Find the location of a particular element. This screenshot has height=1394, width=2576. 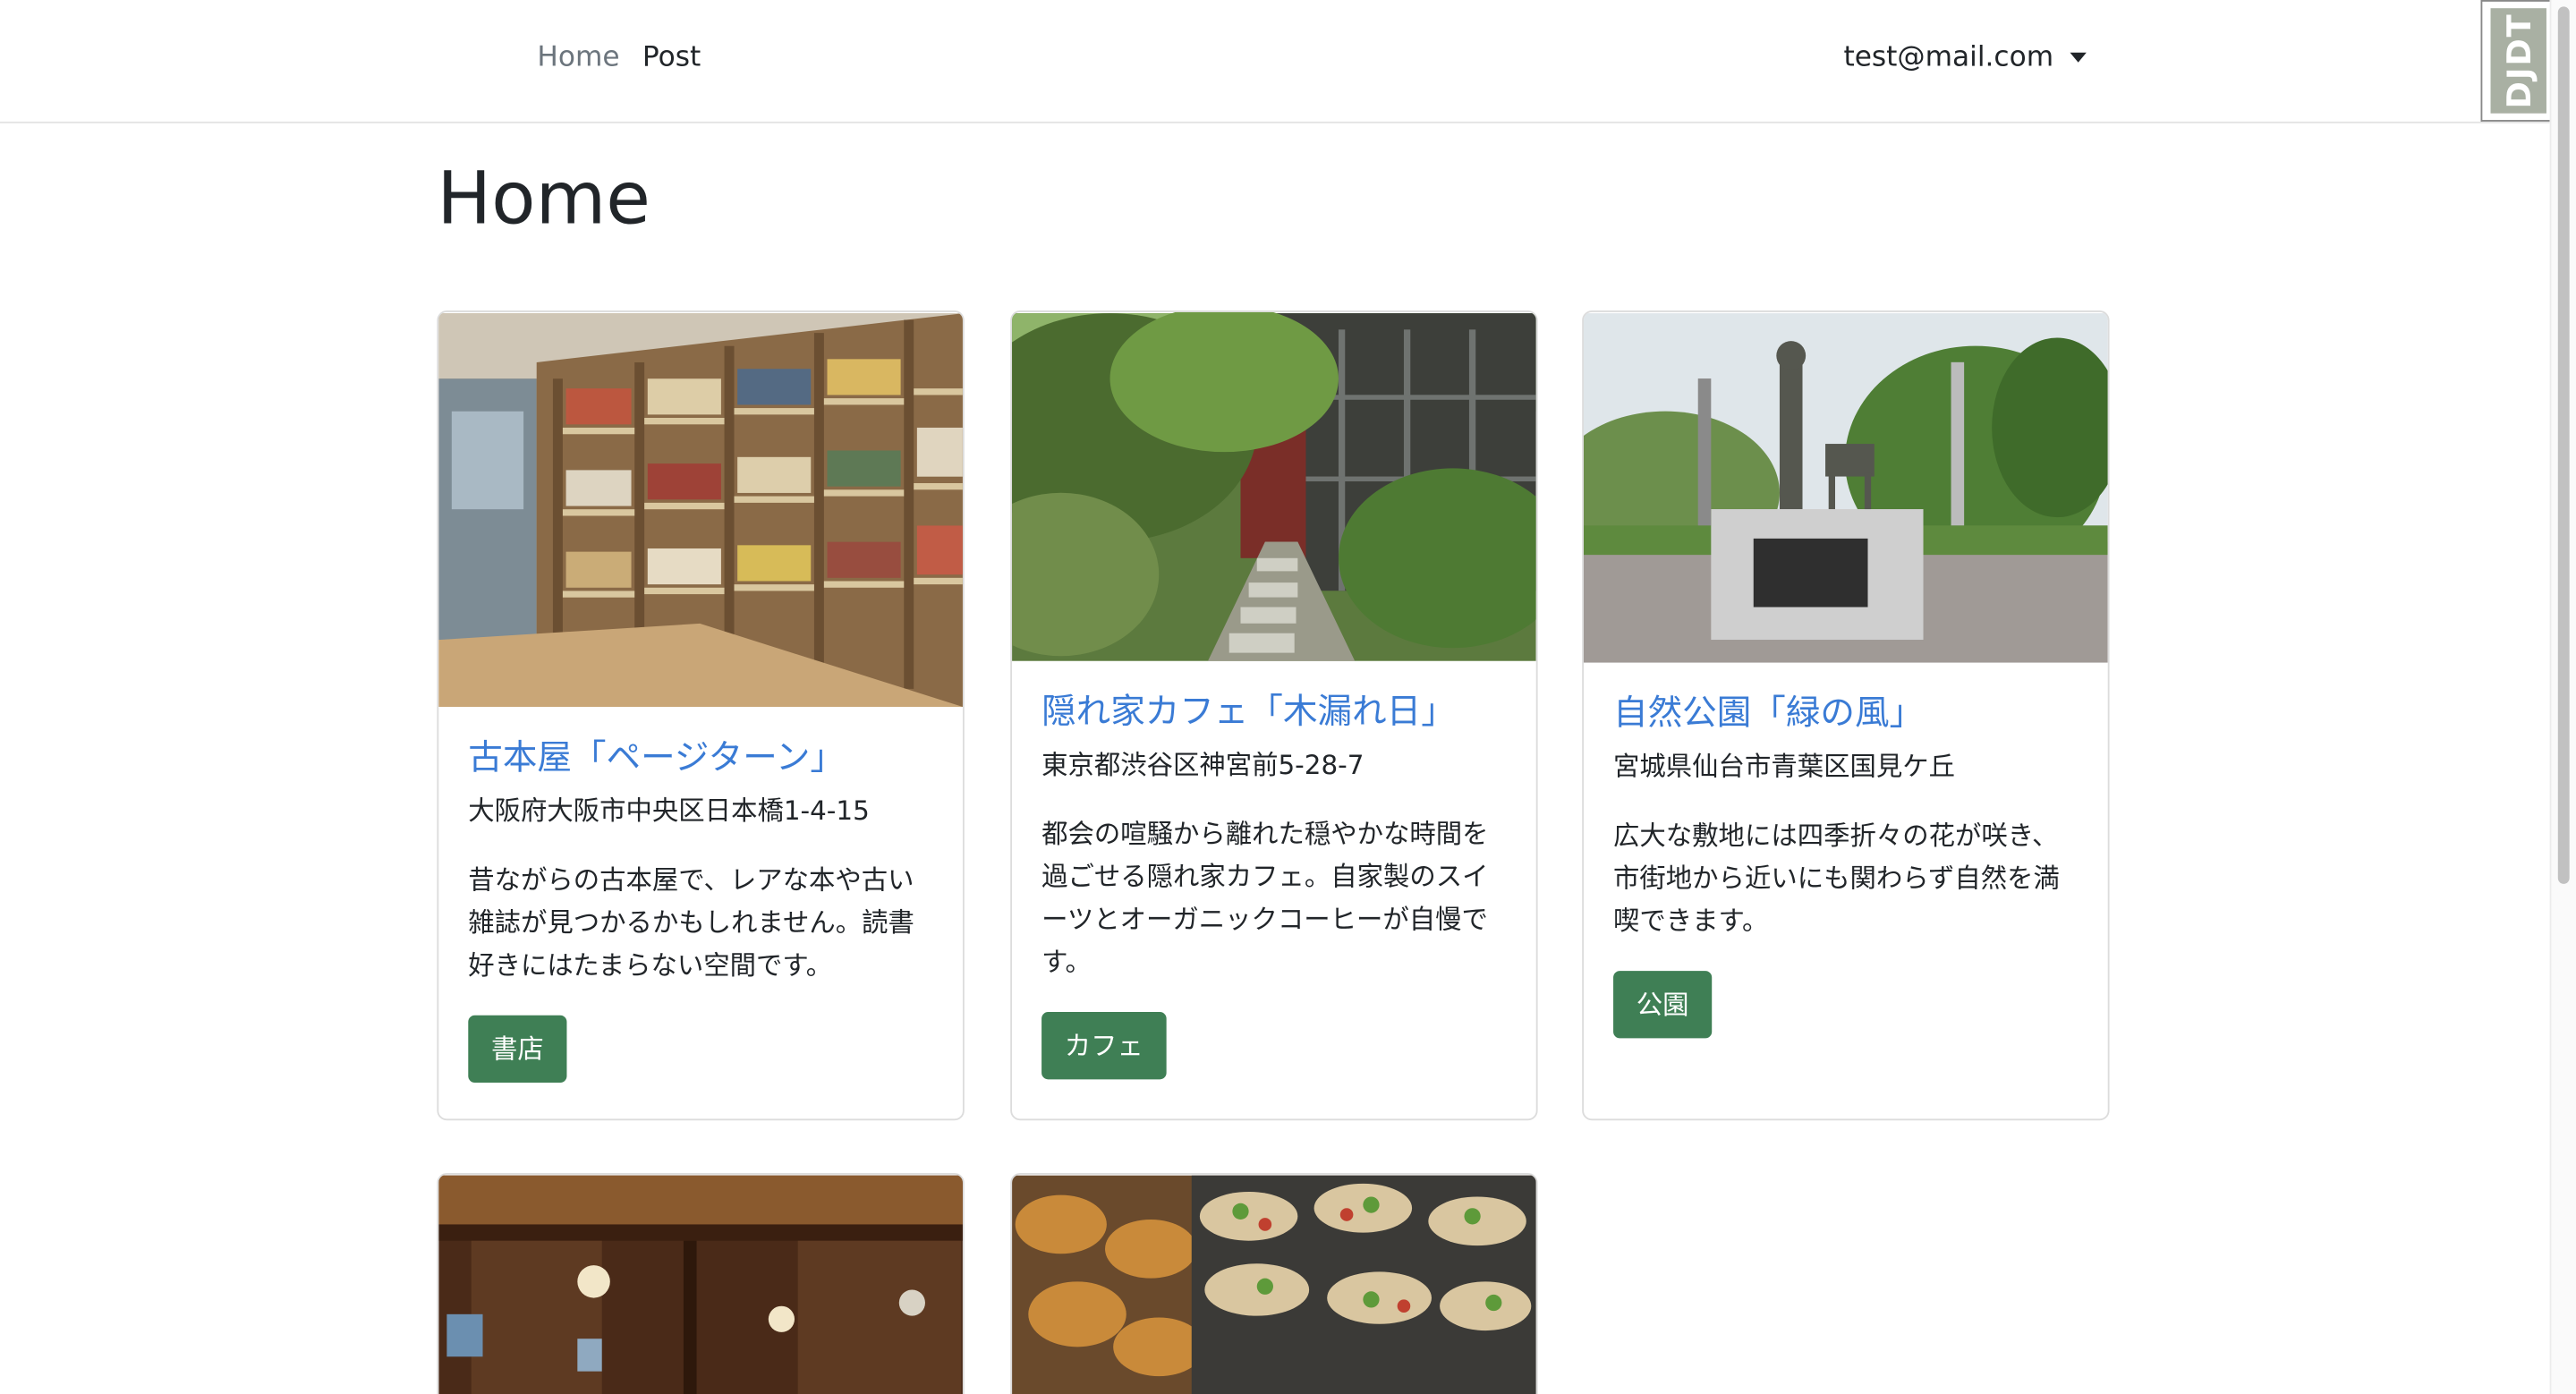

card-address: 東京都渋谷区神宮前5-28-7 is located at coordinates (1203, 765).